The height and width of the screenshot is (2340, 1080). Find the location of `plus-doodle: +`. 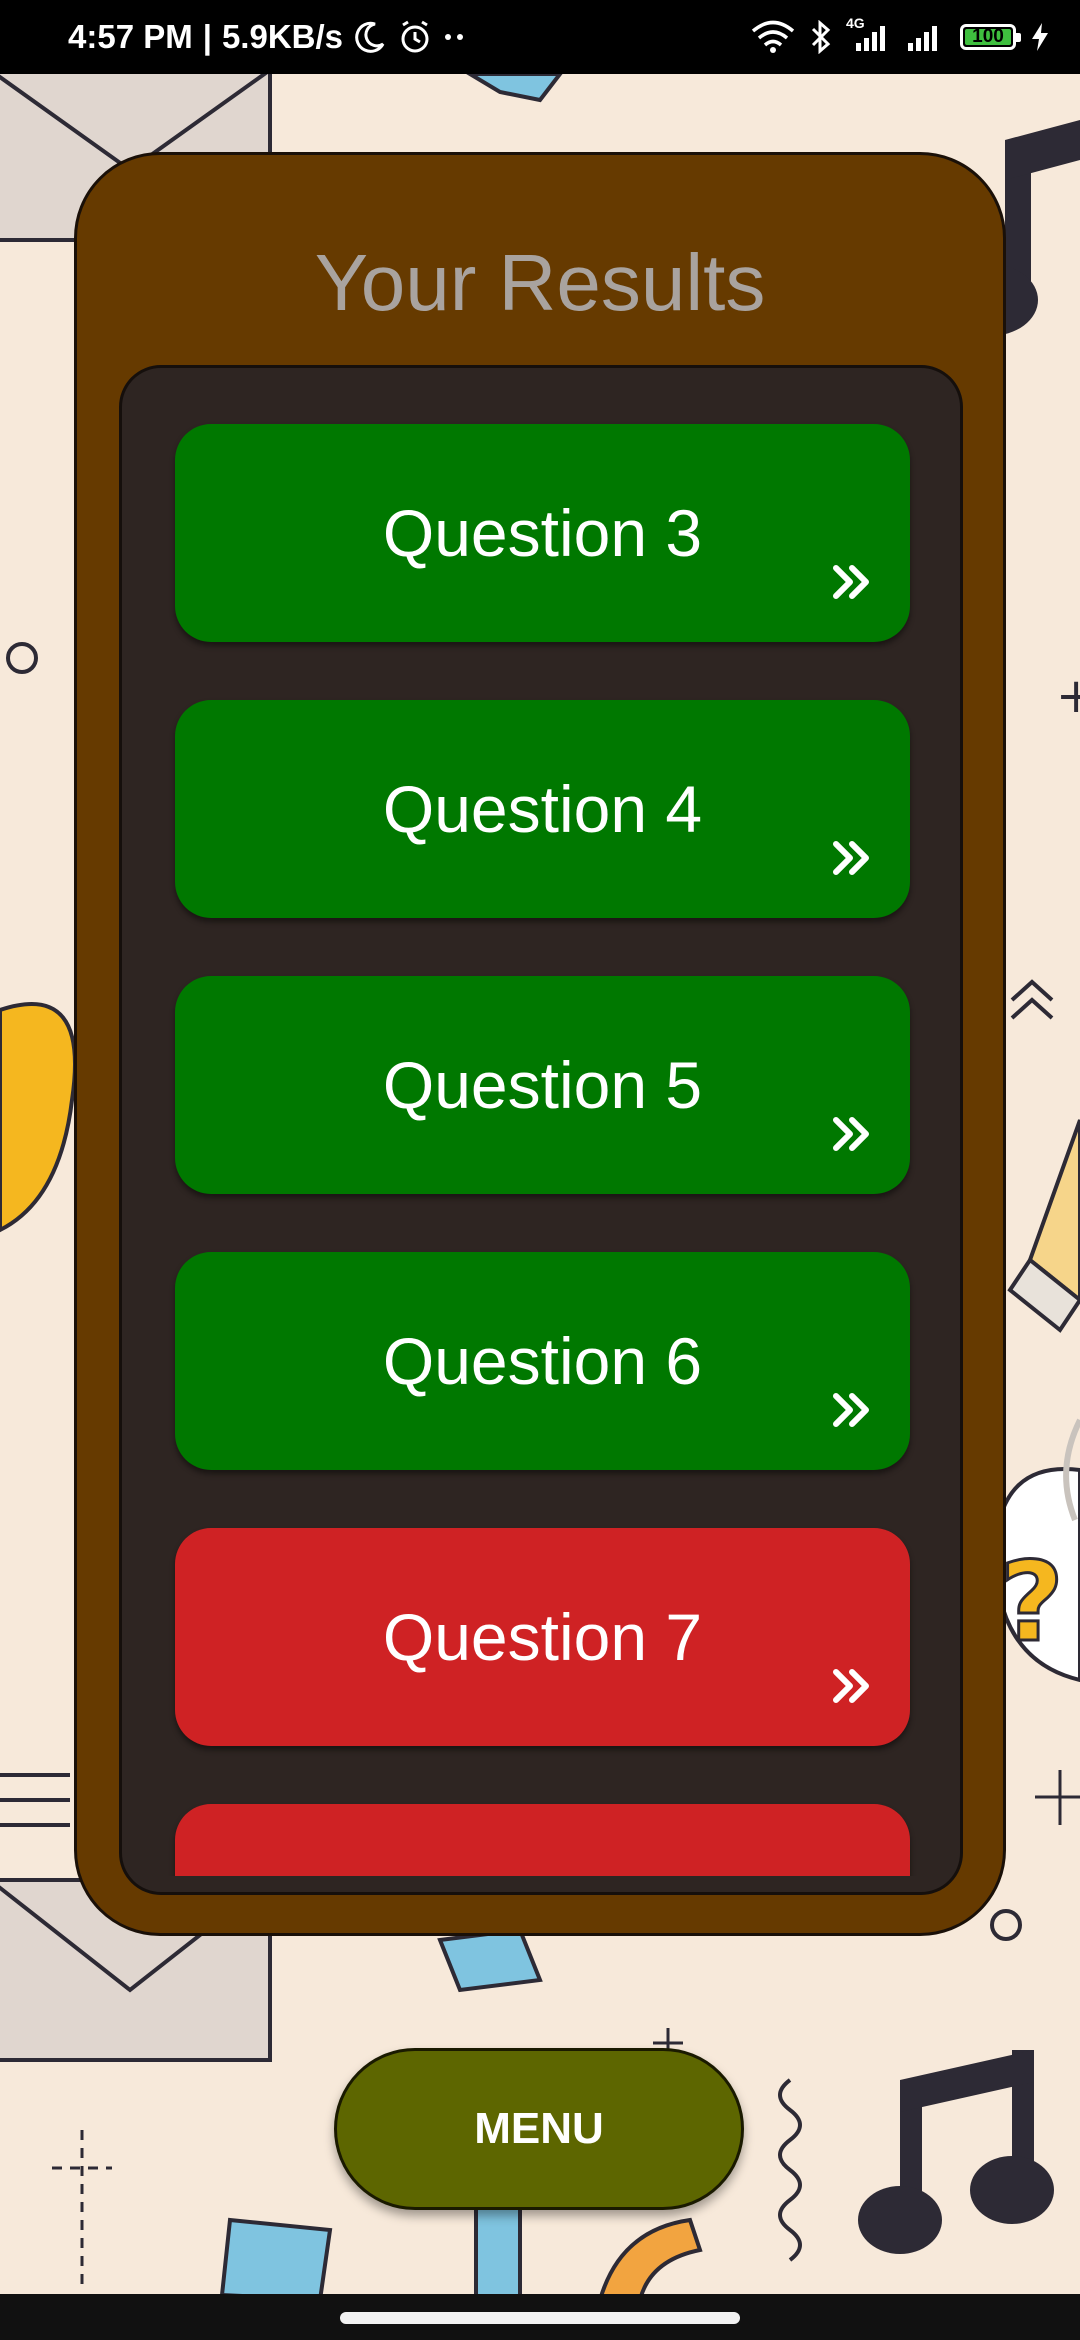

plus-doodle: + is located at coordinates (1068, 696).